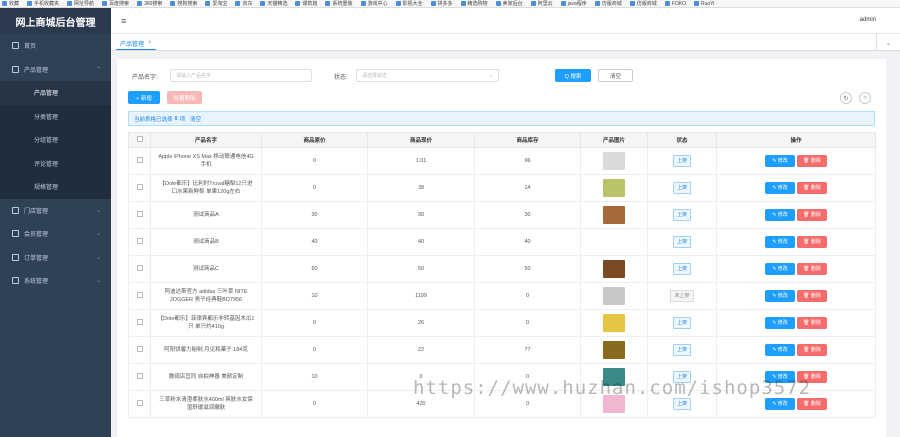  I want to click on bookmark-item: 搜狗搜索, so click(183, 3).